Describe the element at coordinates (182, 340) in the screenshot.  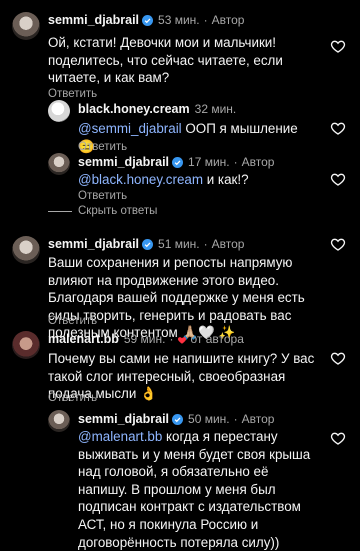
I see `heart-filled-icon` at that location.